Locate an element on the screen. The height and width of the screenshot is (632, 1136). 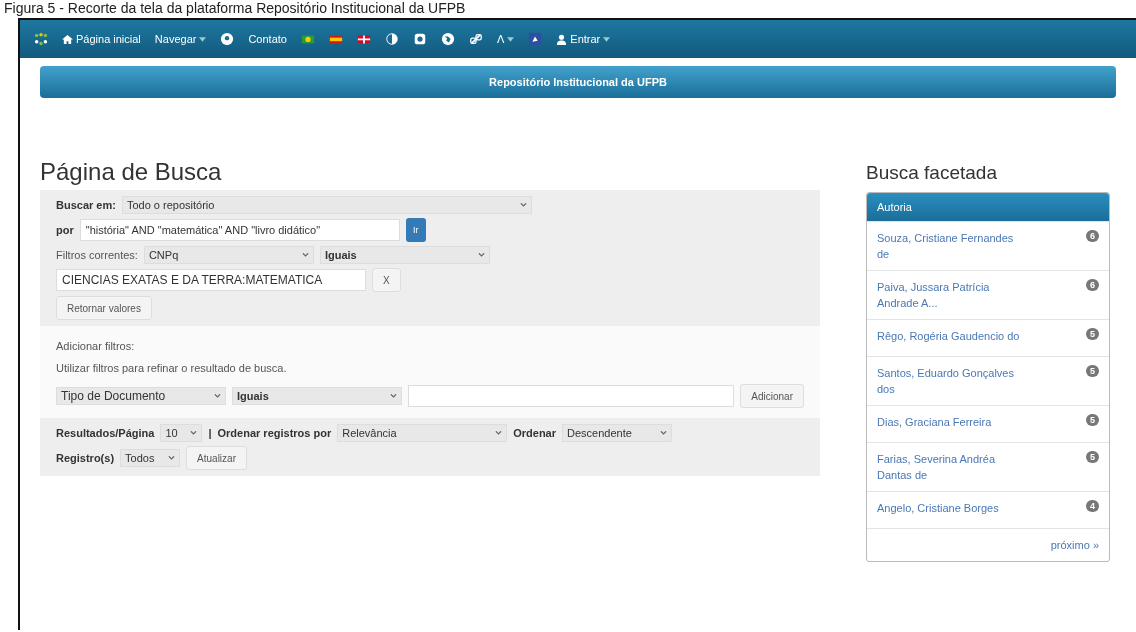
query-field: "história" AND "matemática" AND "livro didático" is located at coordinates (239, 230).